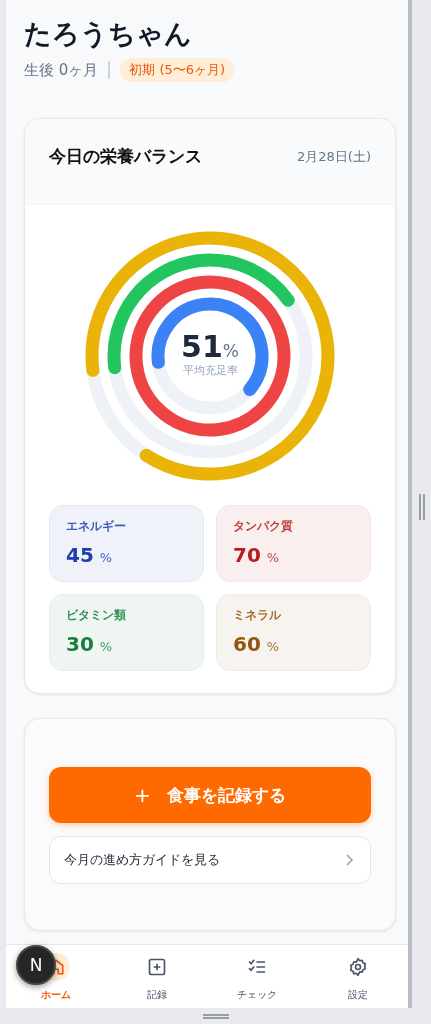  Describe the element at coordinates (96, 615) in the screenshot. I see `nutrient-name: ビタミン類` at that location.